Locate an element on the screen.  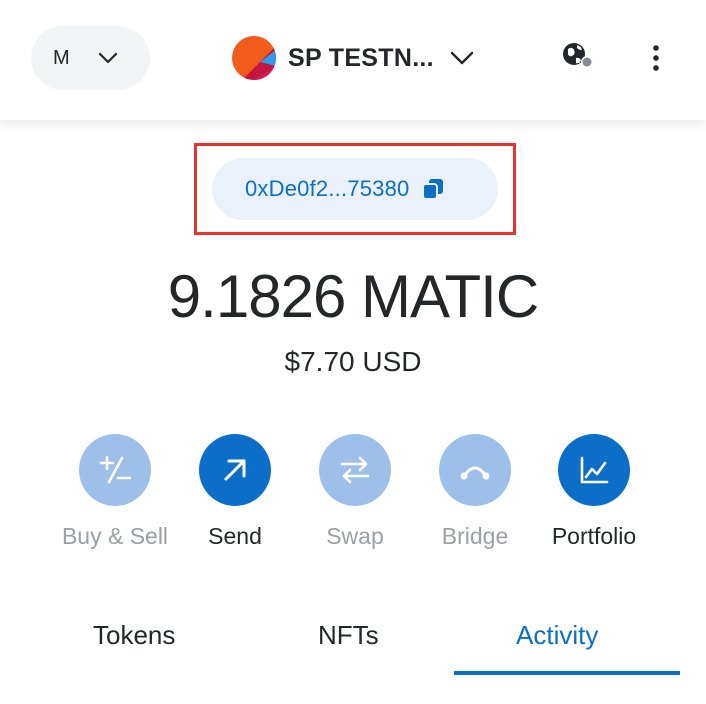
active-tab-indicator is located at coordinates (567, 673).